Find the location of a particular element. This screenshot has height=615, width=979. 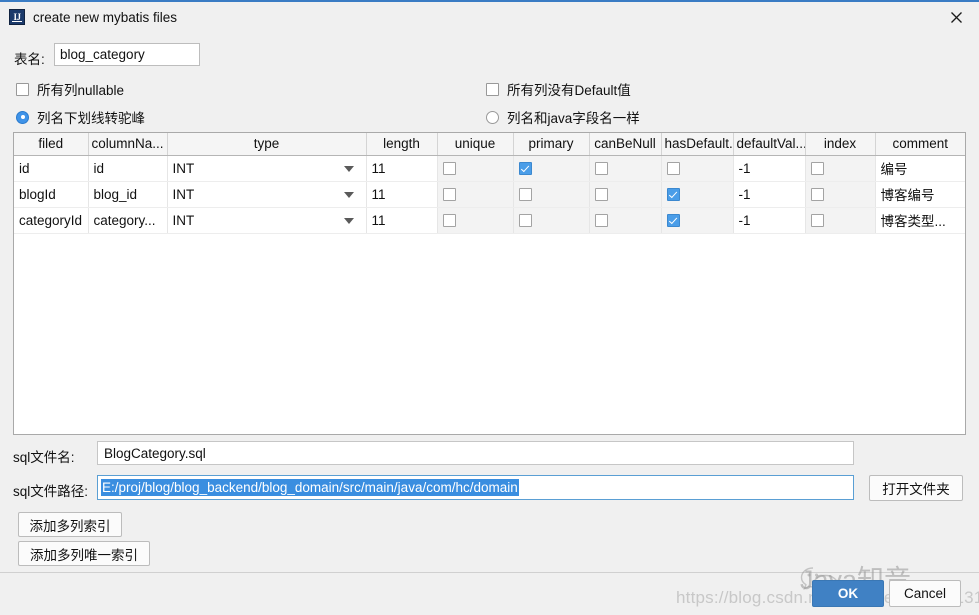

open-folder-button: 打开文件夹 is located at coordinates (916, 488).